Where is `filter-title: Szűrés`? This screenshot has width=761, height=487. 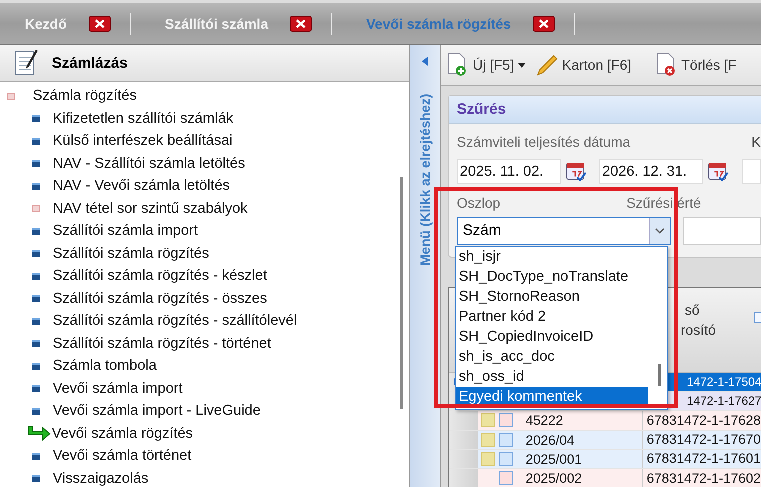
filter-title: Szűrés is located at coordinates (481, 109).